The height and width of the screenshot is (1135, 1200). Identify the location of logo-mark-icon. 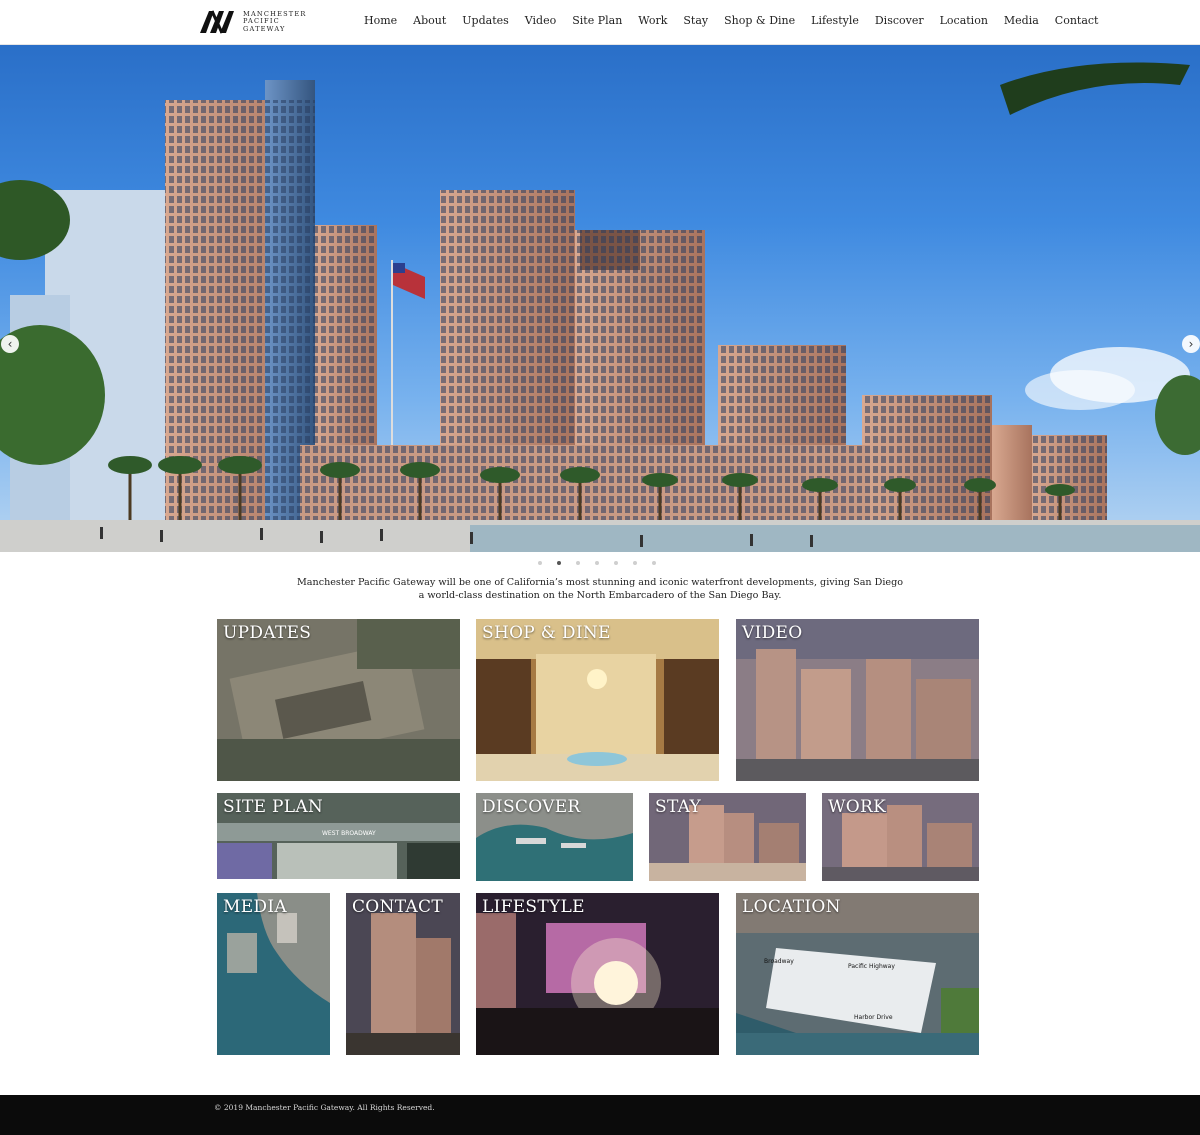
(217, 22).